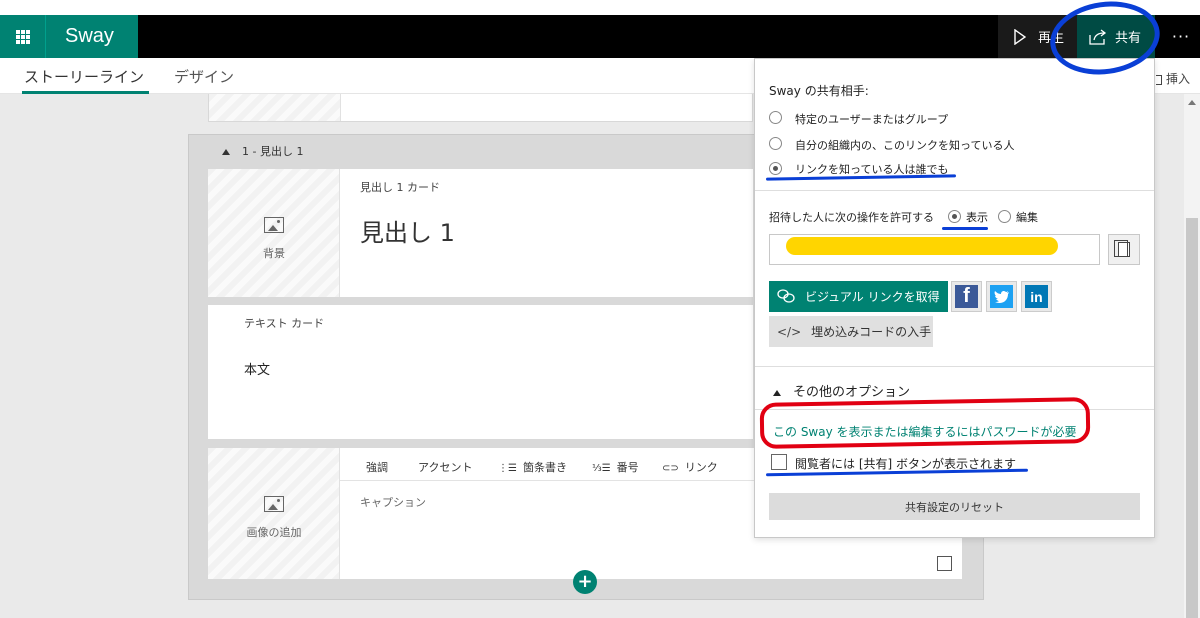 This screenshot has width=1200, height=618. Describe the element at coordinates (789, 331) in the screenshot. I see `code-icon: </>` at that location.